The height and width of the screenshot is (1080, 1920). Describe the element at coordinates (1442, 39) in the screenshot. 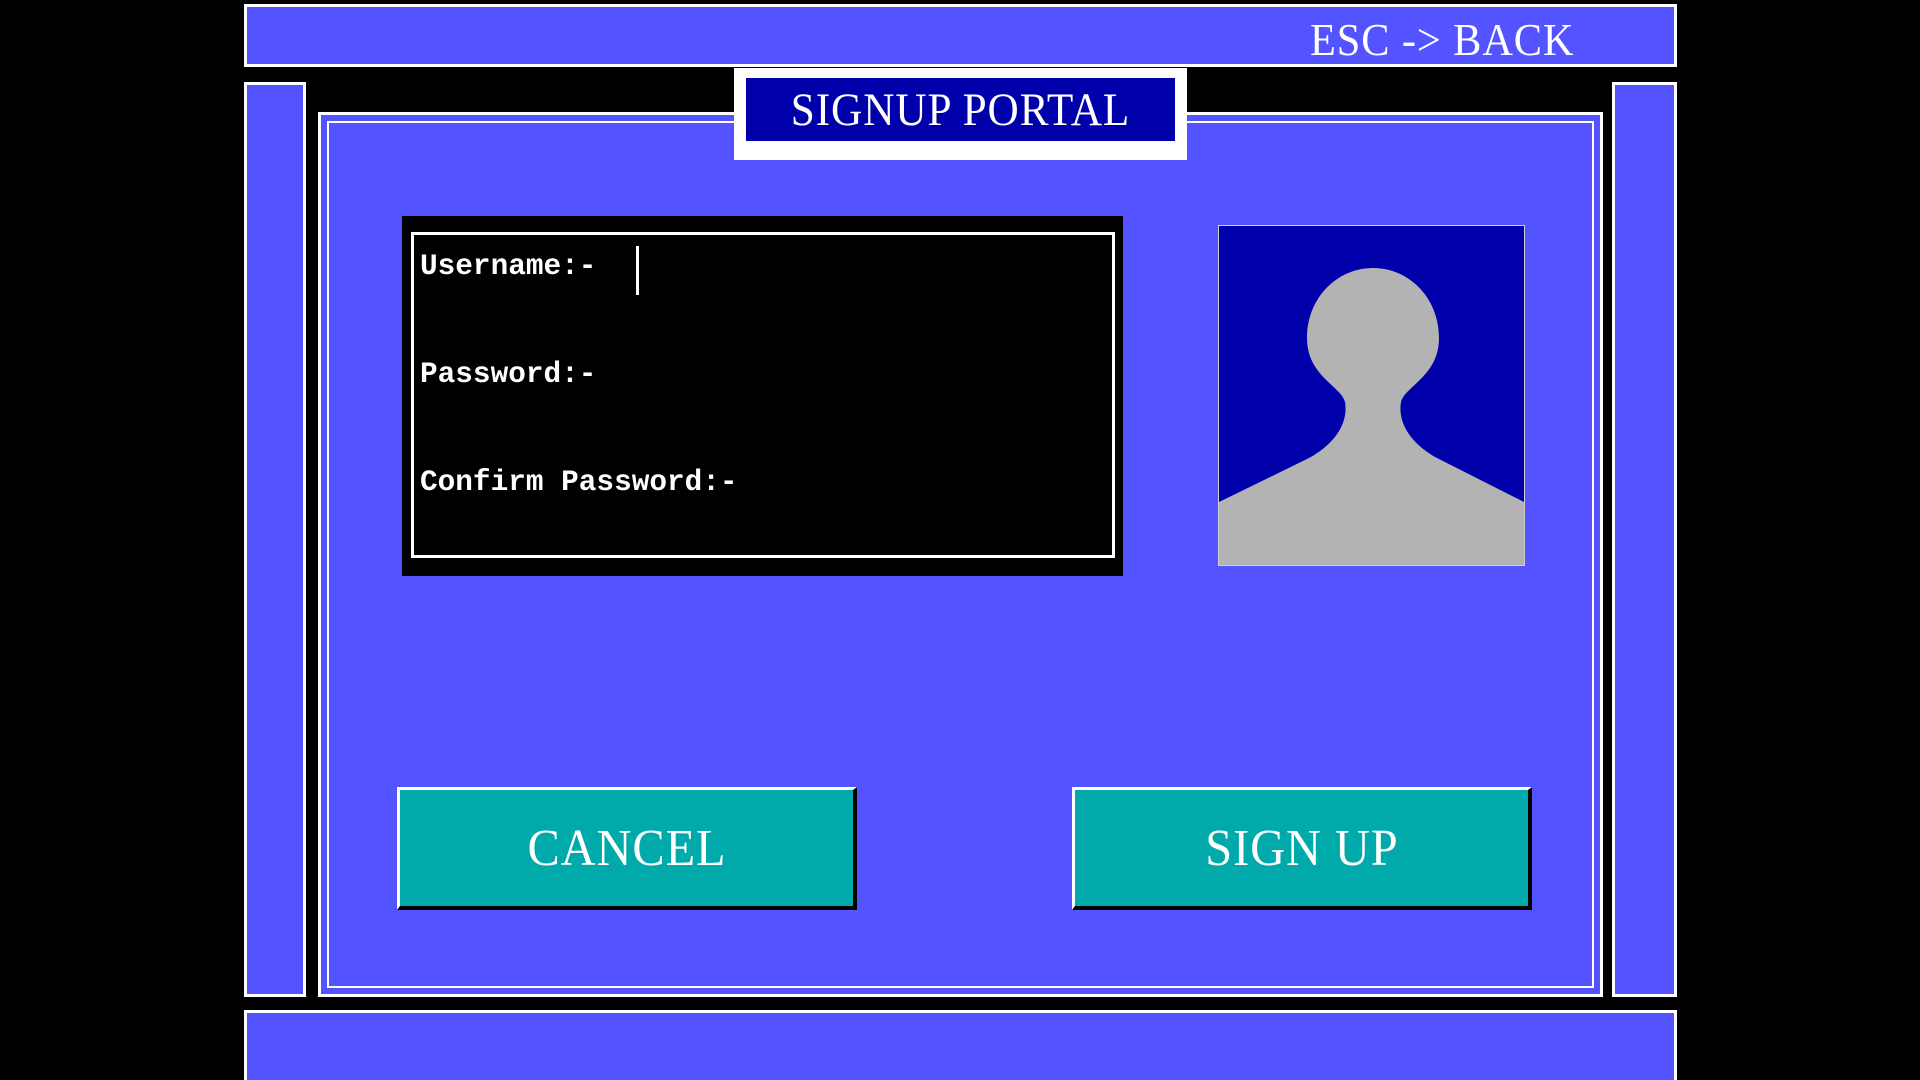

I see `esc-back-hint: ESC -> BACK` at that location.